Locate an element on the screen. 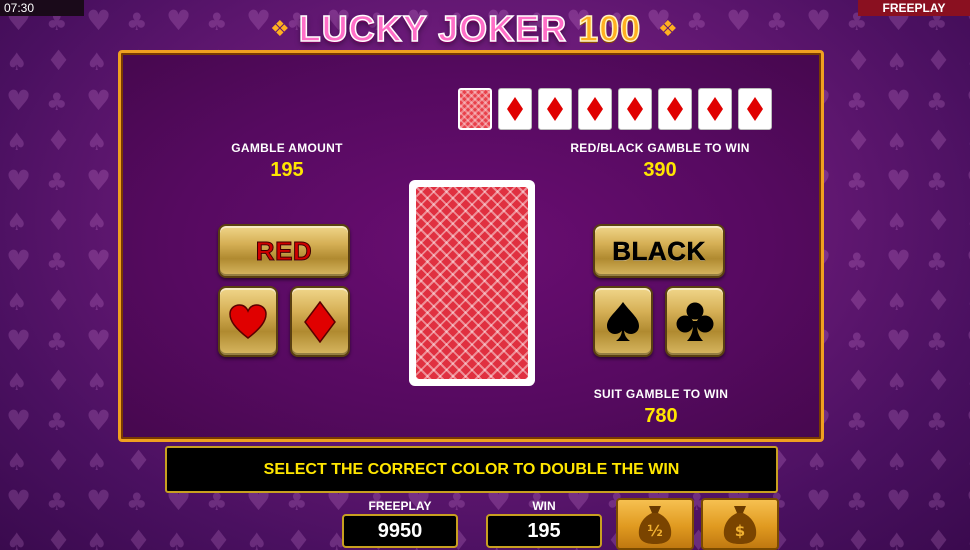  collect-half-button: ½ is located at coordinates (655, 524).